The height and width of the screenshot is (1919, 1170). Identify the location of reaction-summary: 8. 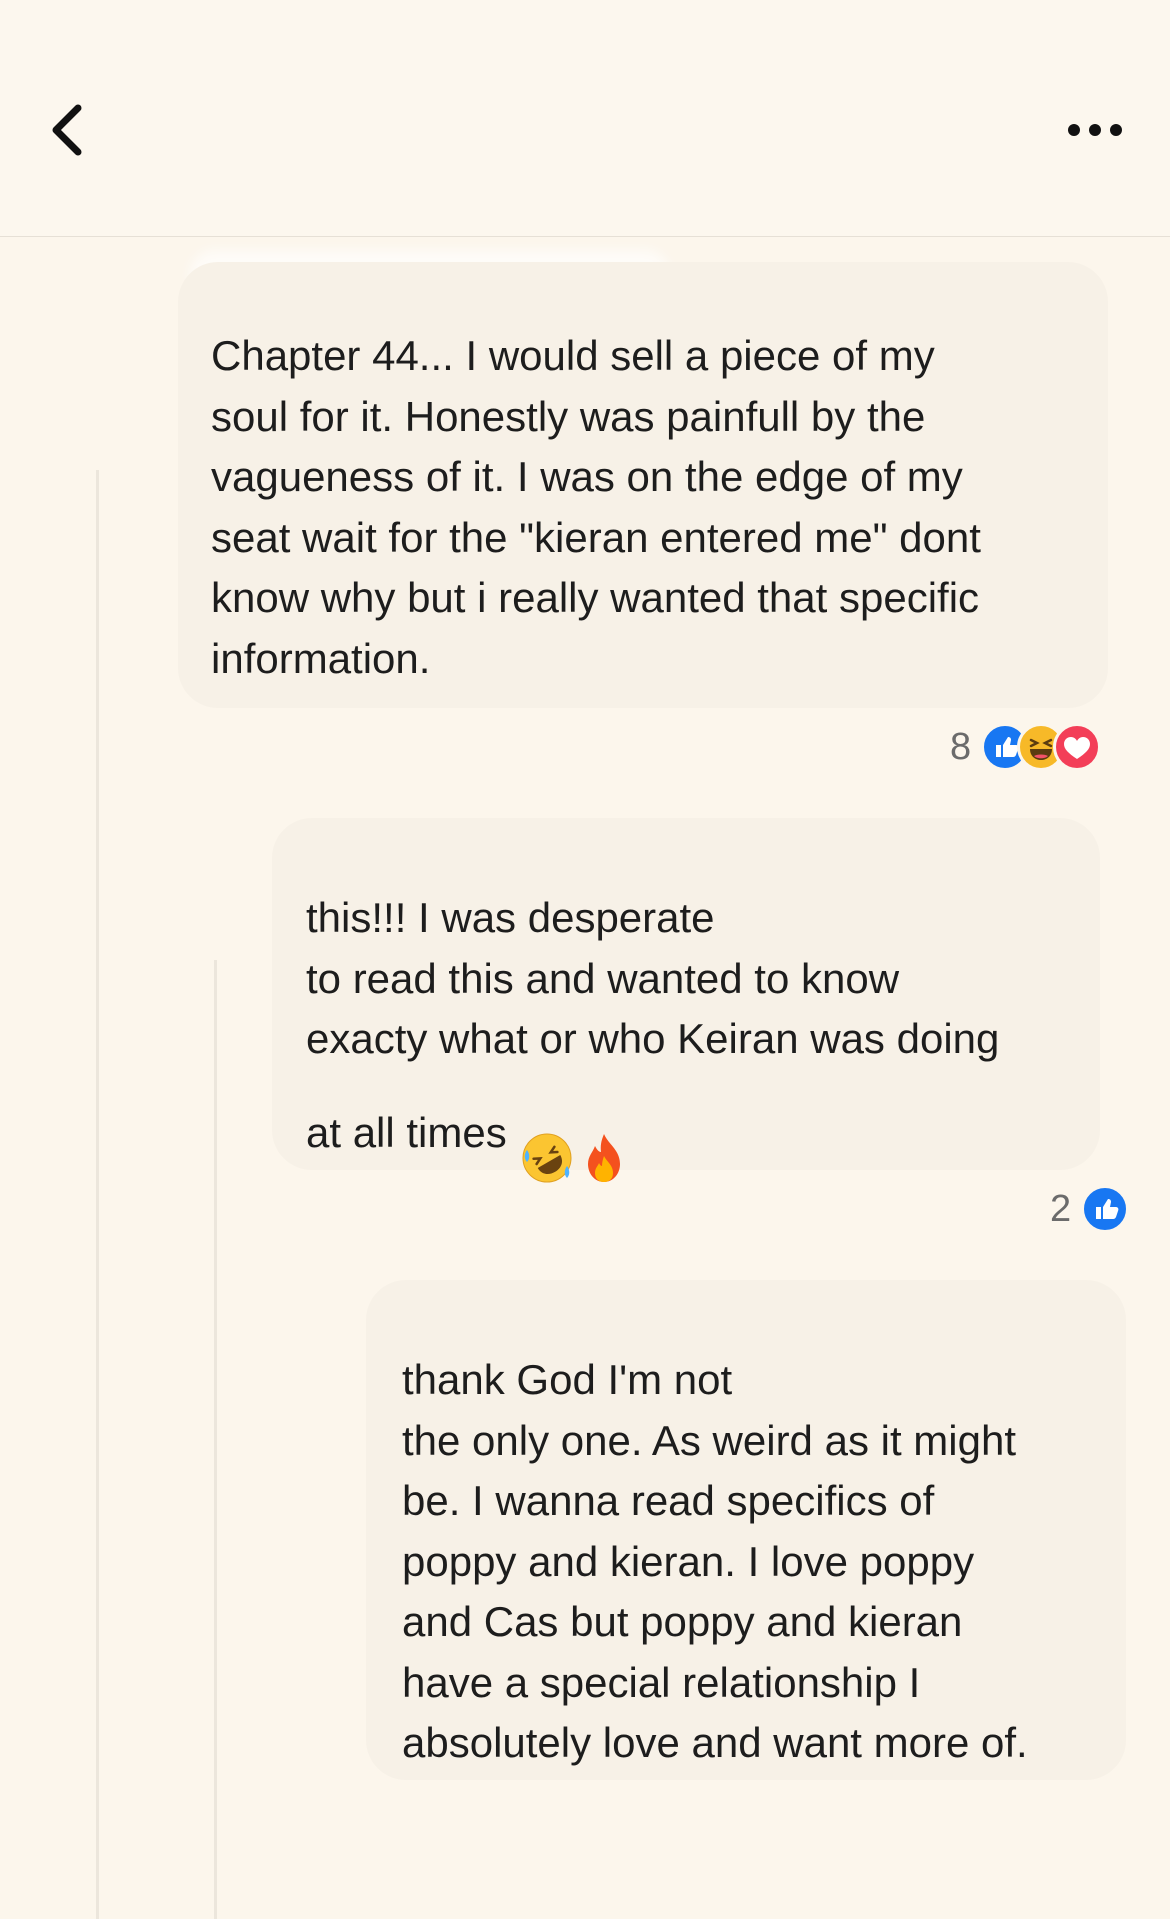
(1026, 747).